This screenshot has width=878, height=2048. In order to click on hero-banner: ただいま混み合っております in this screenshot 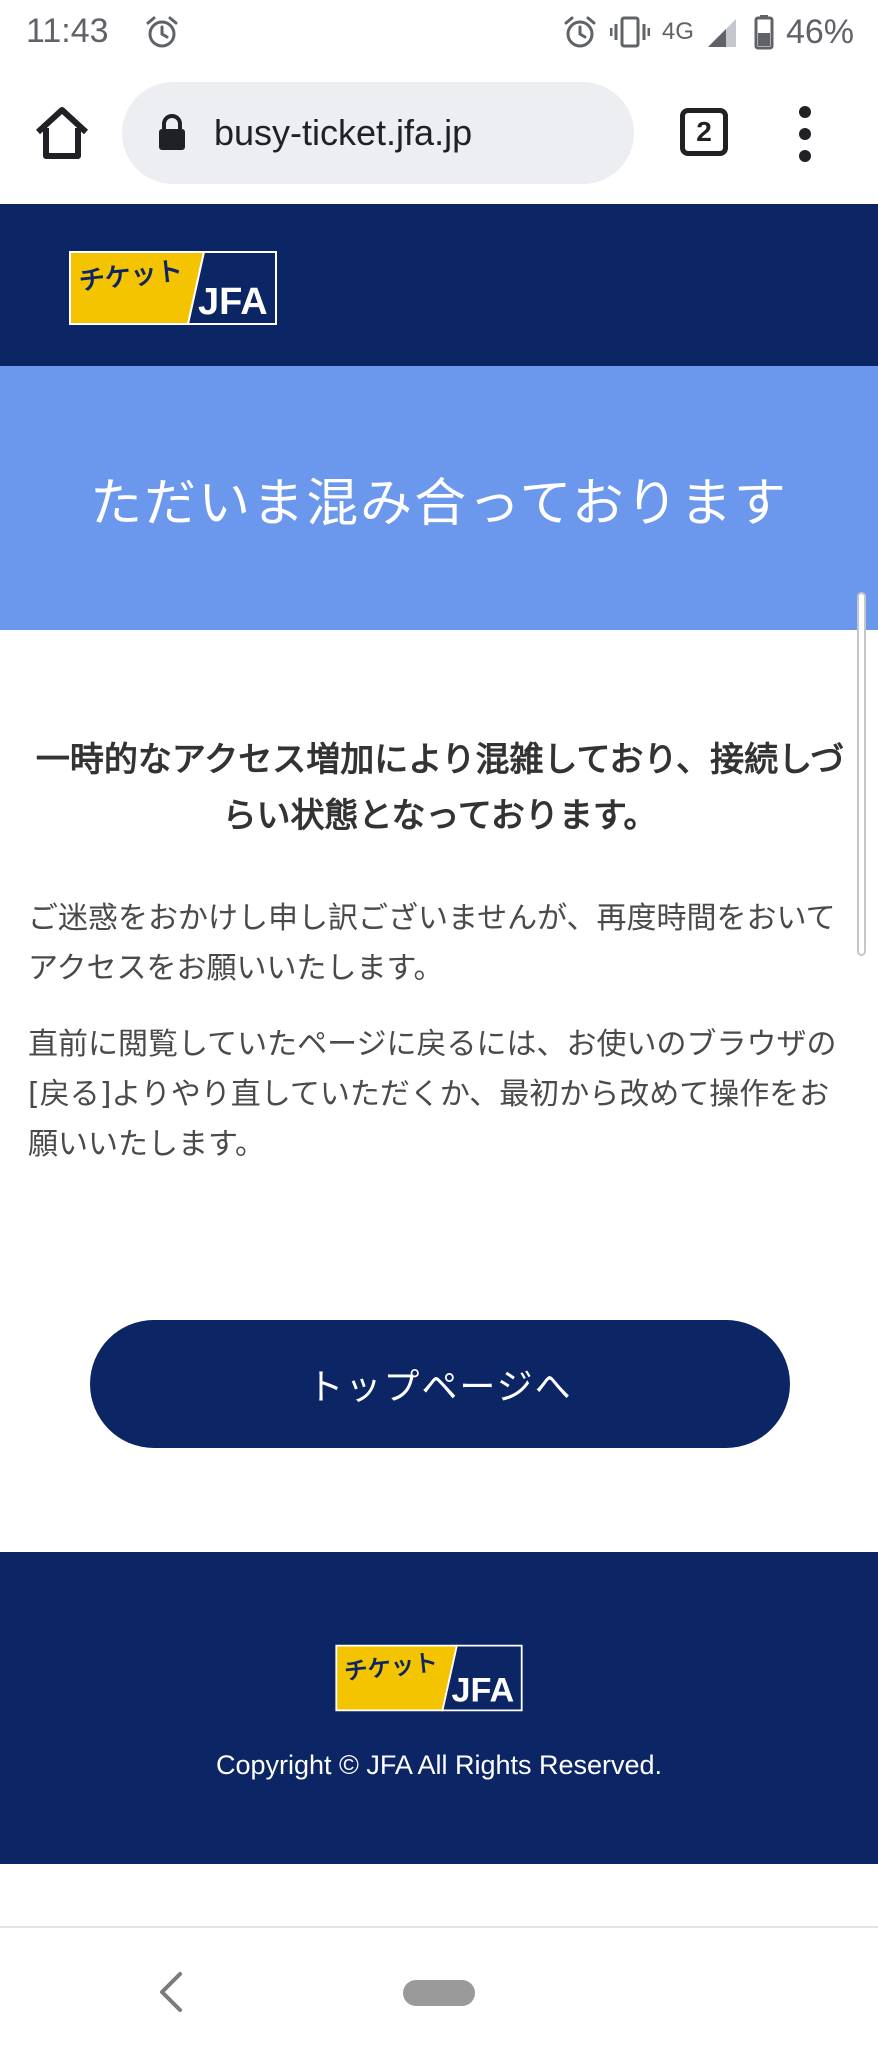, I will do `click(439, 498)`.